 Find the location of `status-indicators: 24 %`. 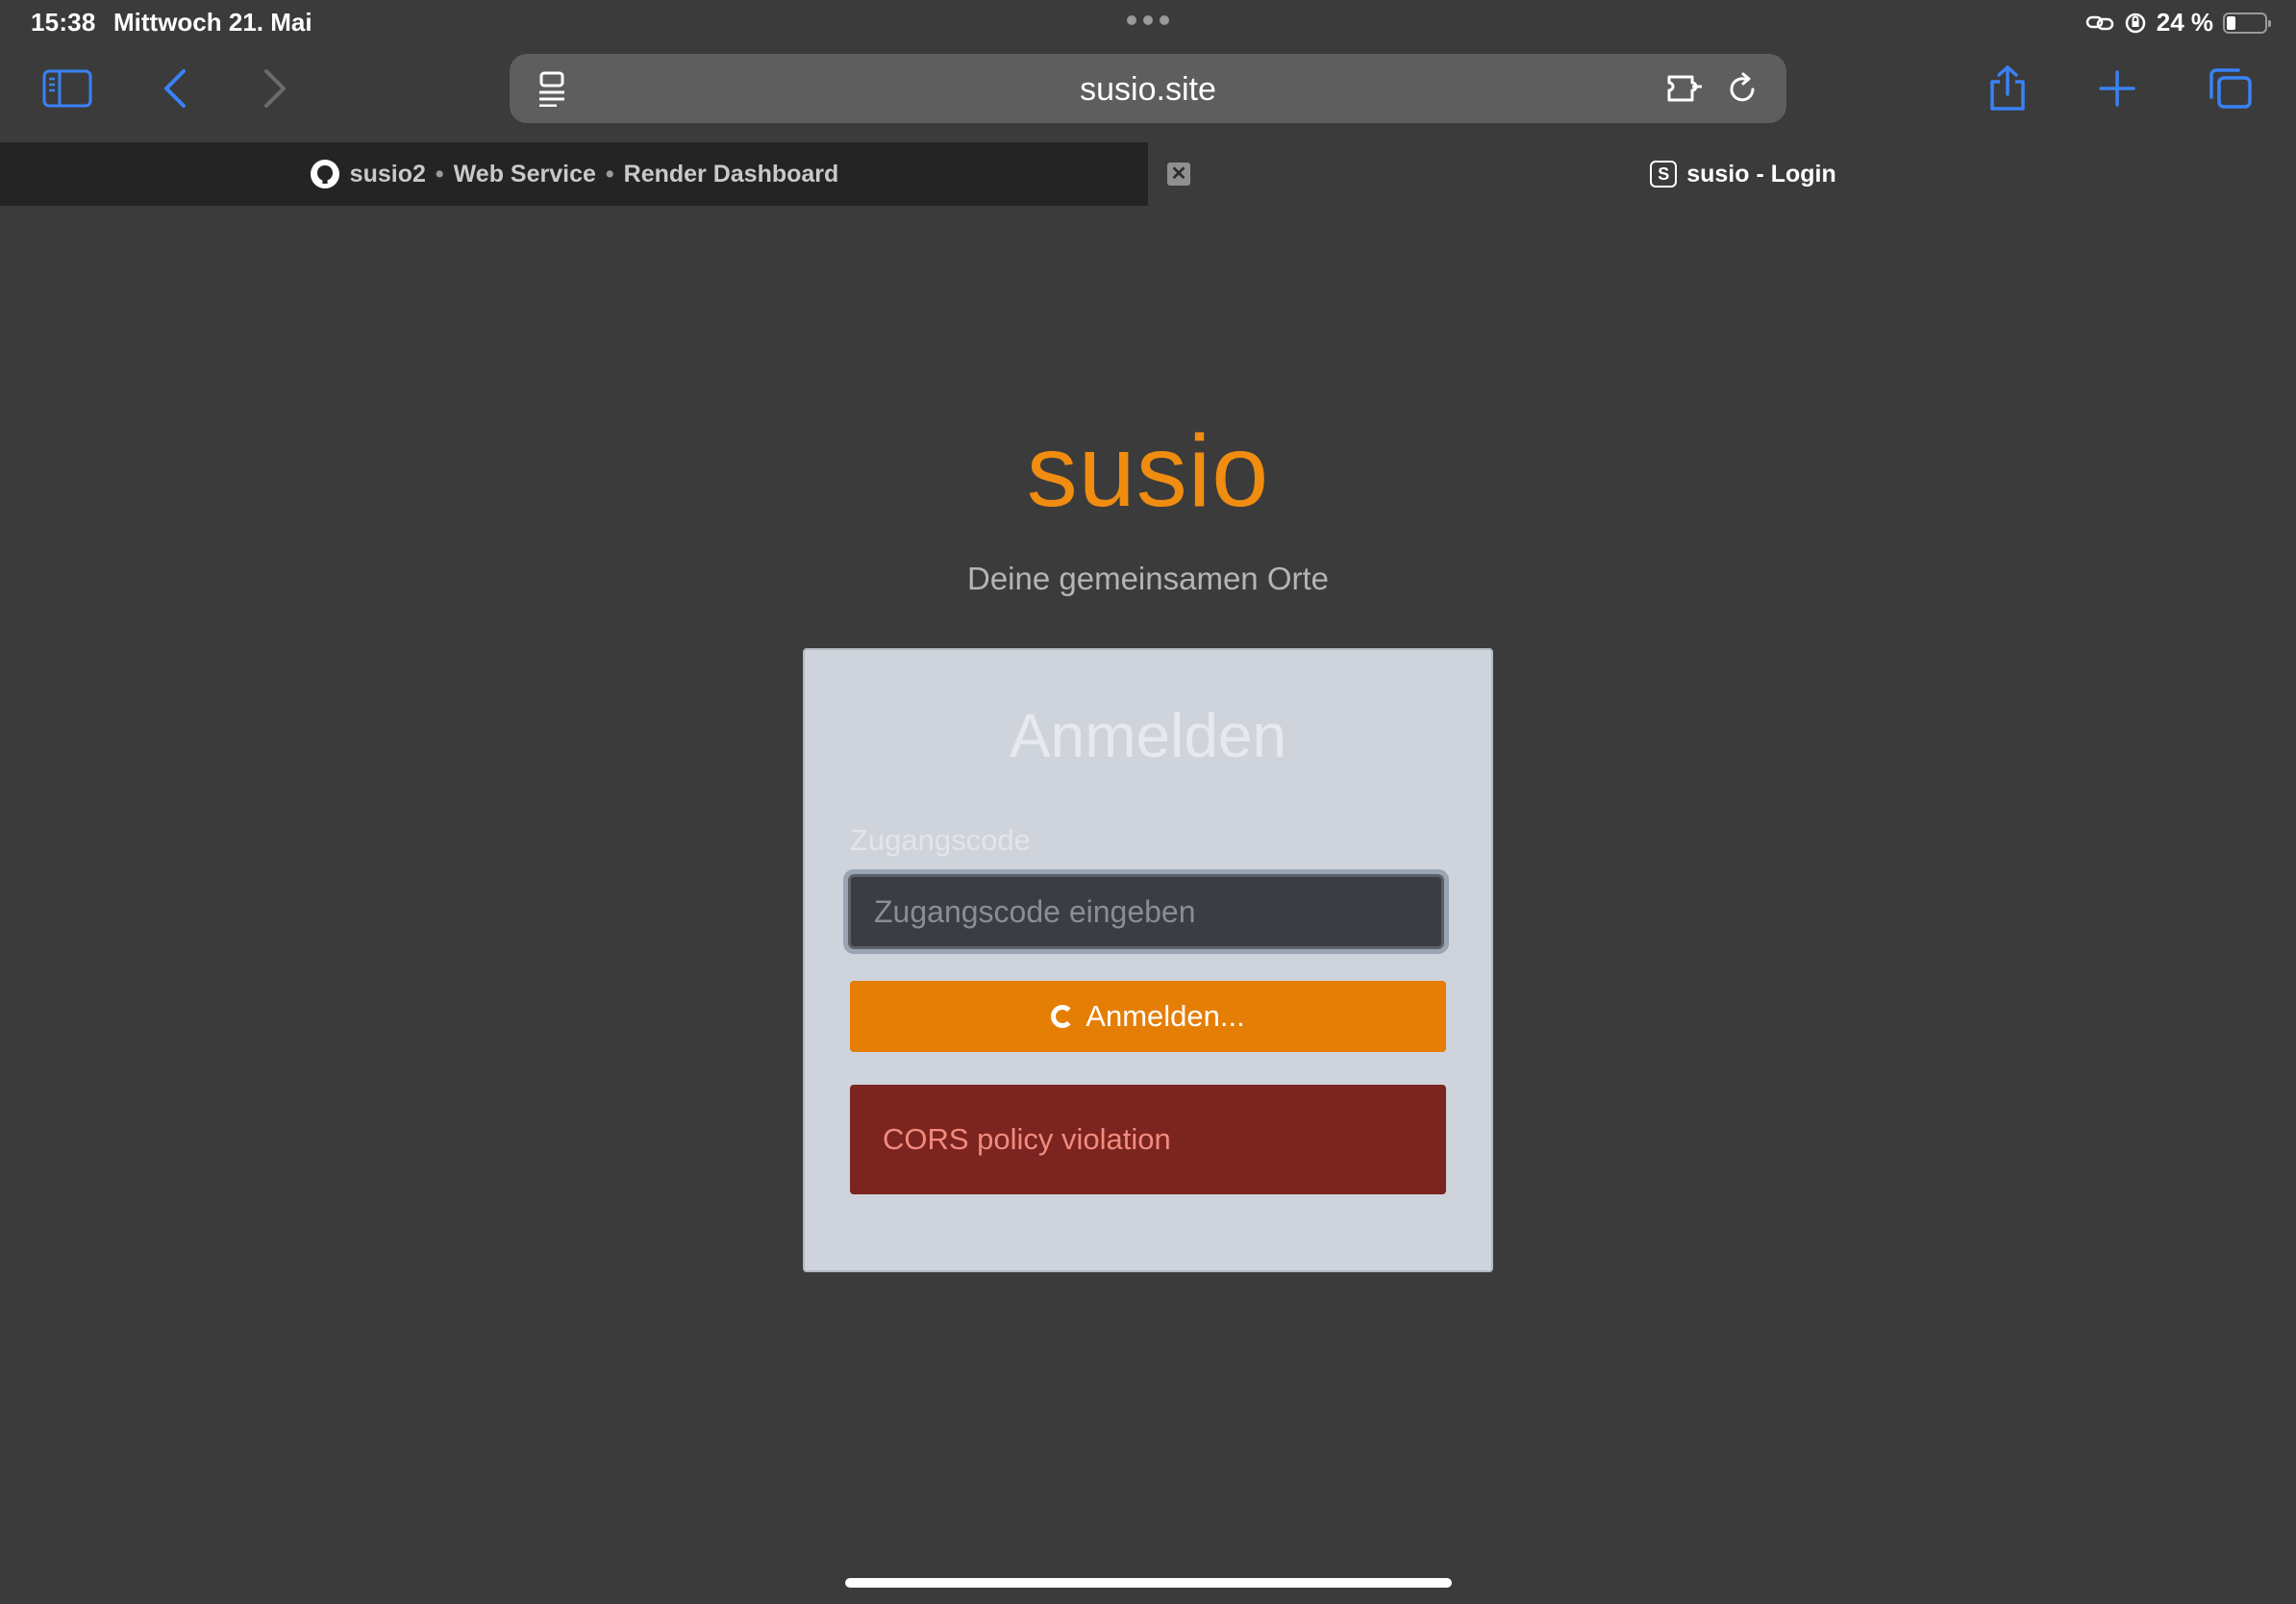

status-indicators: 24 % is located at coordinates (2178, 23).